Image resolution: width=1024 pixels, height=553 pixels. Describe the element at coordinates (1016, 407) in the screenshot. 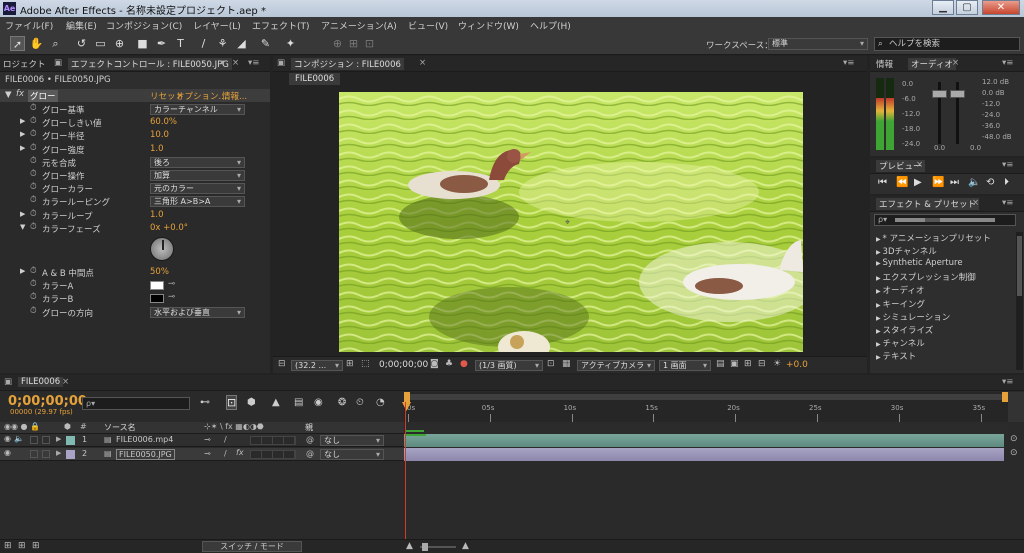

I see `comp-button` at that location.